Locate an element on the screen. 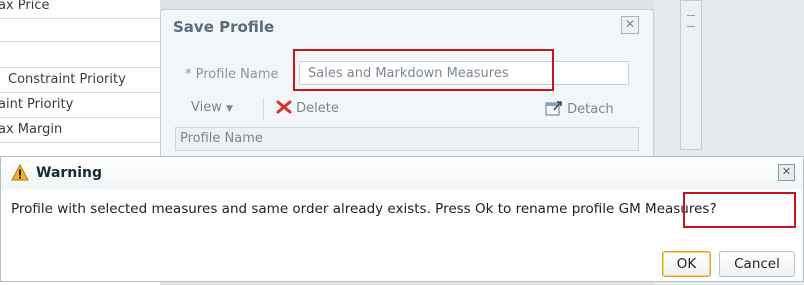 The width and height of the screenshot is (804, 285). list-item: Constraint Priority is located at coordinates (80, 80).